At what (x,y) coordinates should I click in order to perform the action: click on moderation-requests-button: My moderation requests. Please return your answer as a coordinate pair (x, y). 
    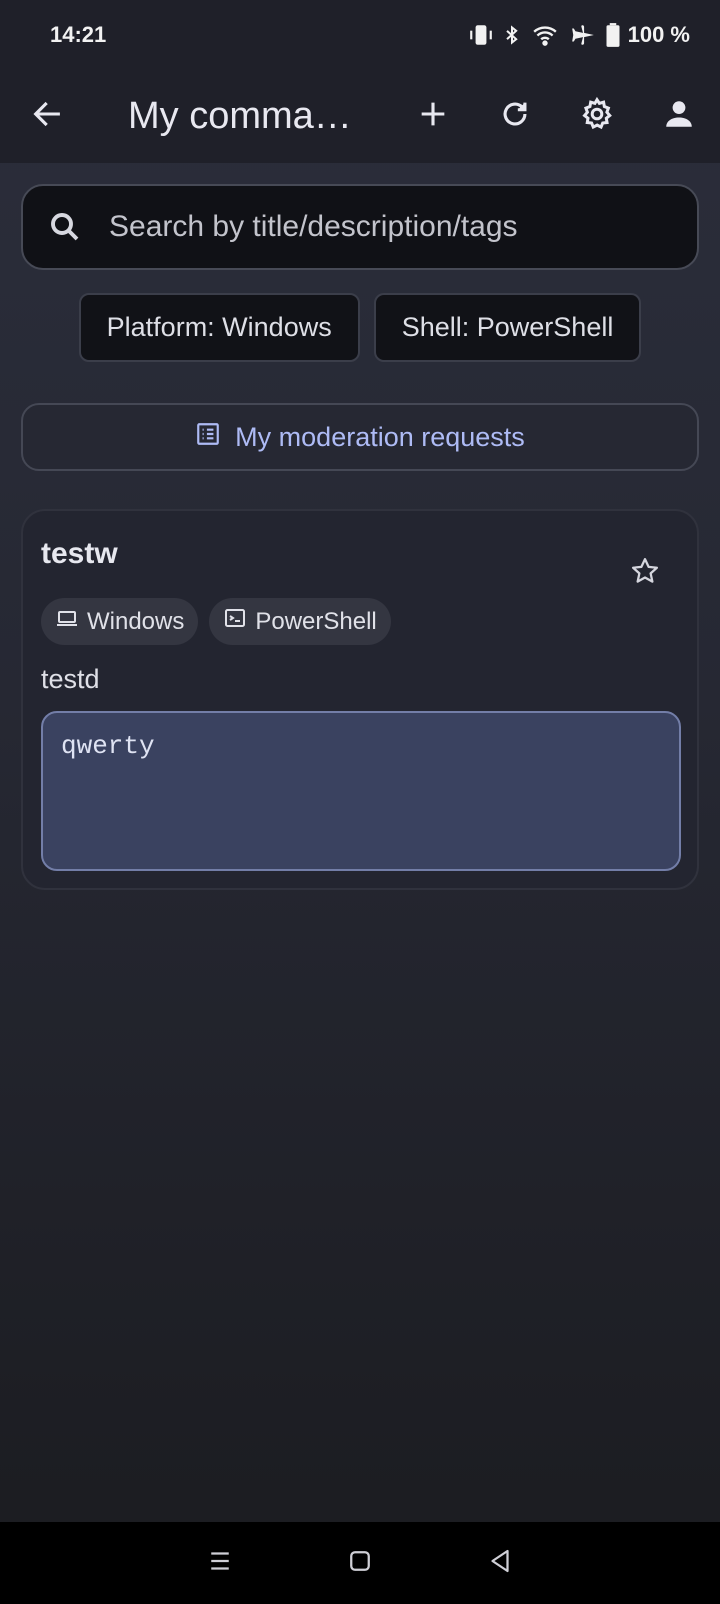
    Looking at the image, I should click on (360, 437).